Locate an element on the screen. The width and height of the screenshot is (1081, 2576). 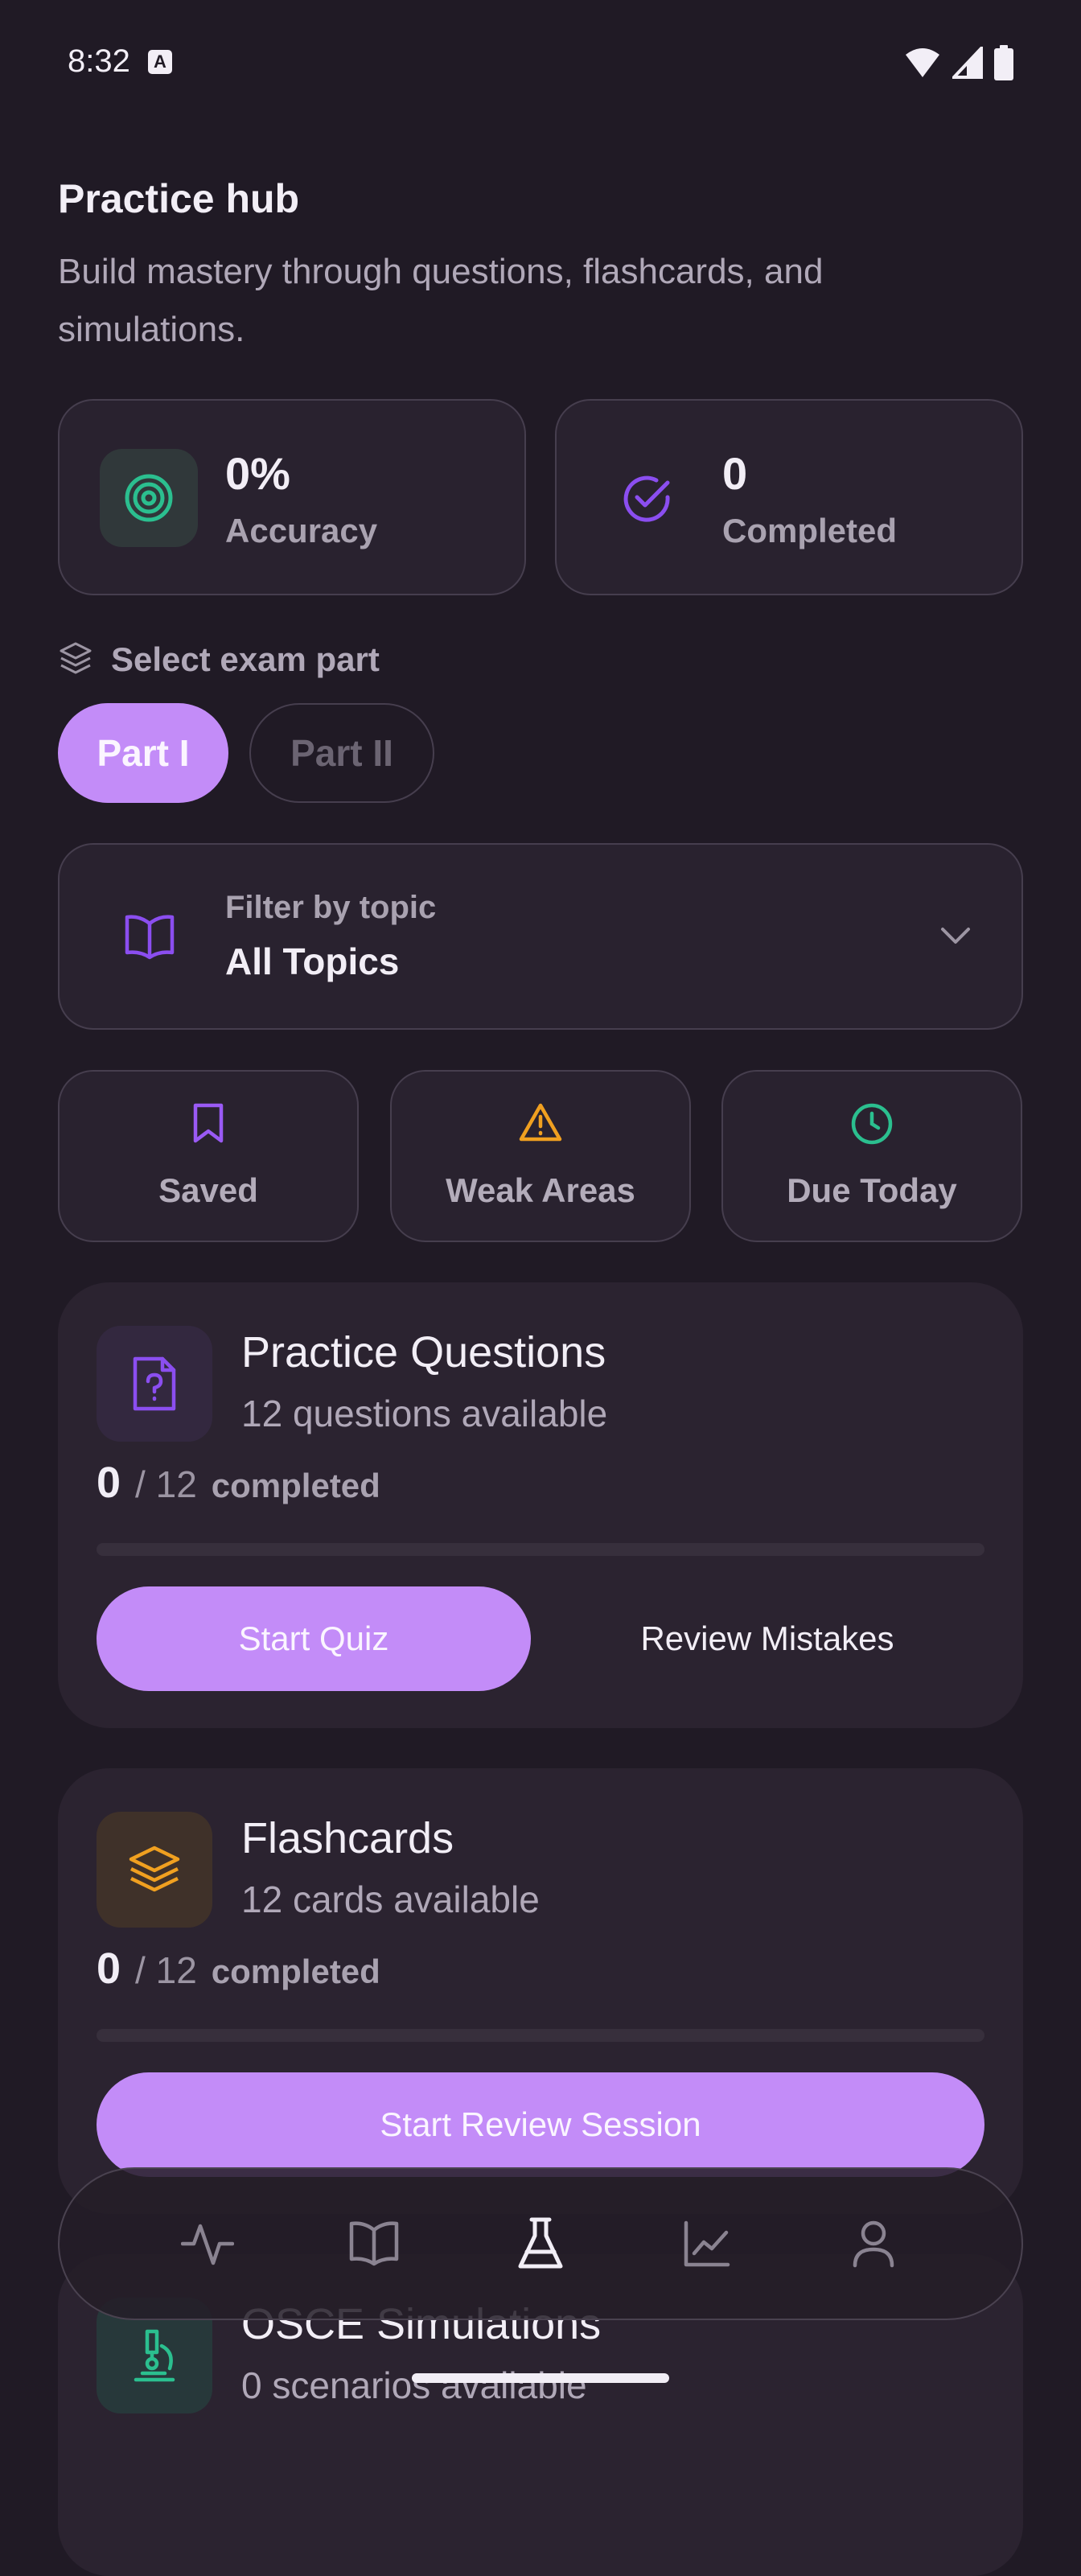
page-title: Practice hub is located at coordinates (179, 198).